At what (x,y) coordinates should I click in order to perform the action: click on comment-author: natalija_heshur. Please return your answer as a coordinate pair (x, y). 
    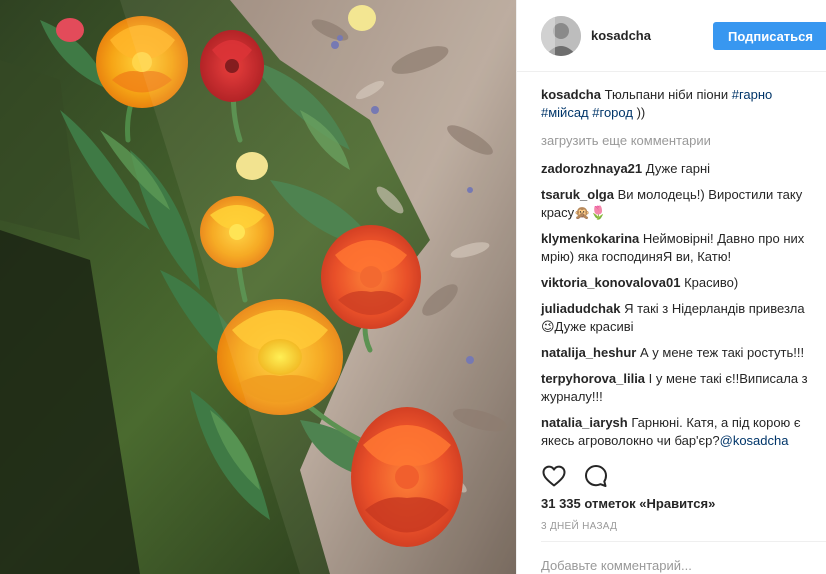
    Looking at the image, I should click on (588, 352).